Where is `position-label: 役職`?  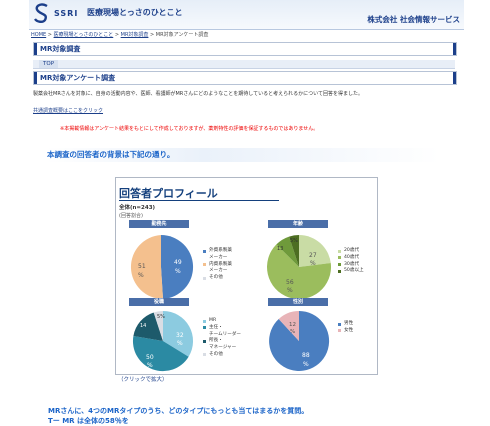
position-label: 役職 is located at coordinates (159, 302).